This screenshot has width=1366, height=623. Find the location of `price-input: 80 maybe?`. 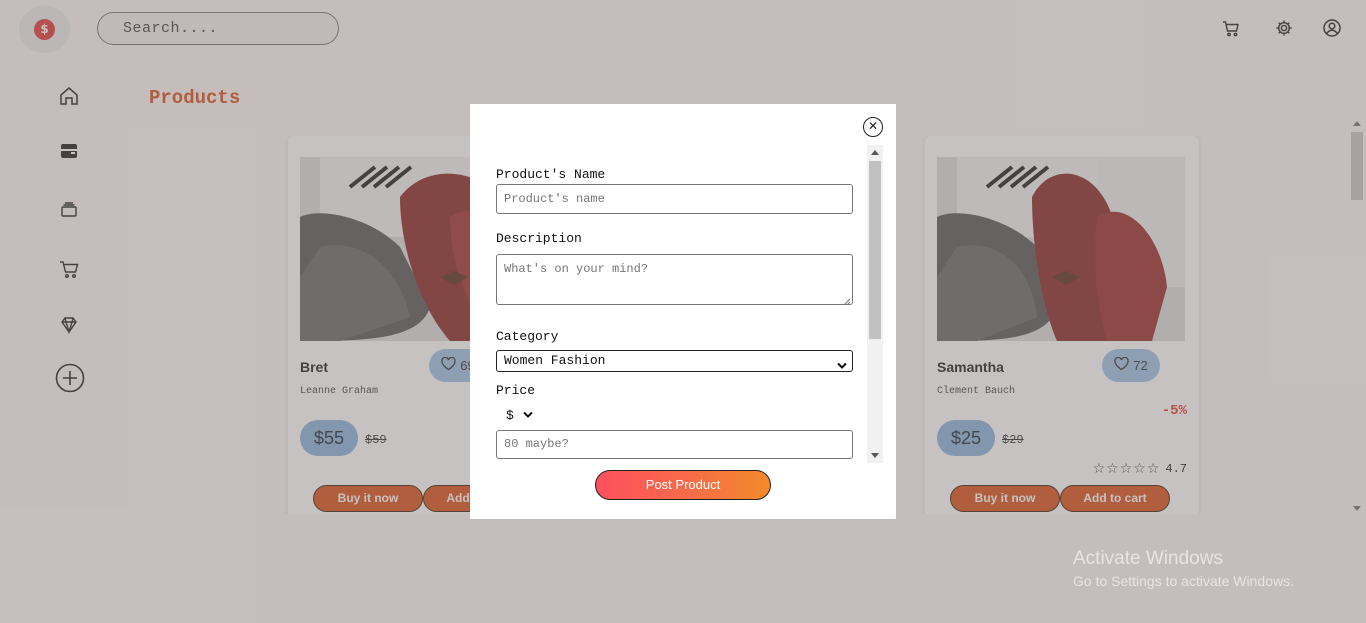

price-input: 80 maybe? is located at coordinates (674, 444).